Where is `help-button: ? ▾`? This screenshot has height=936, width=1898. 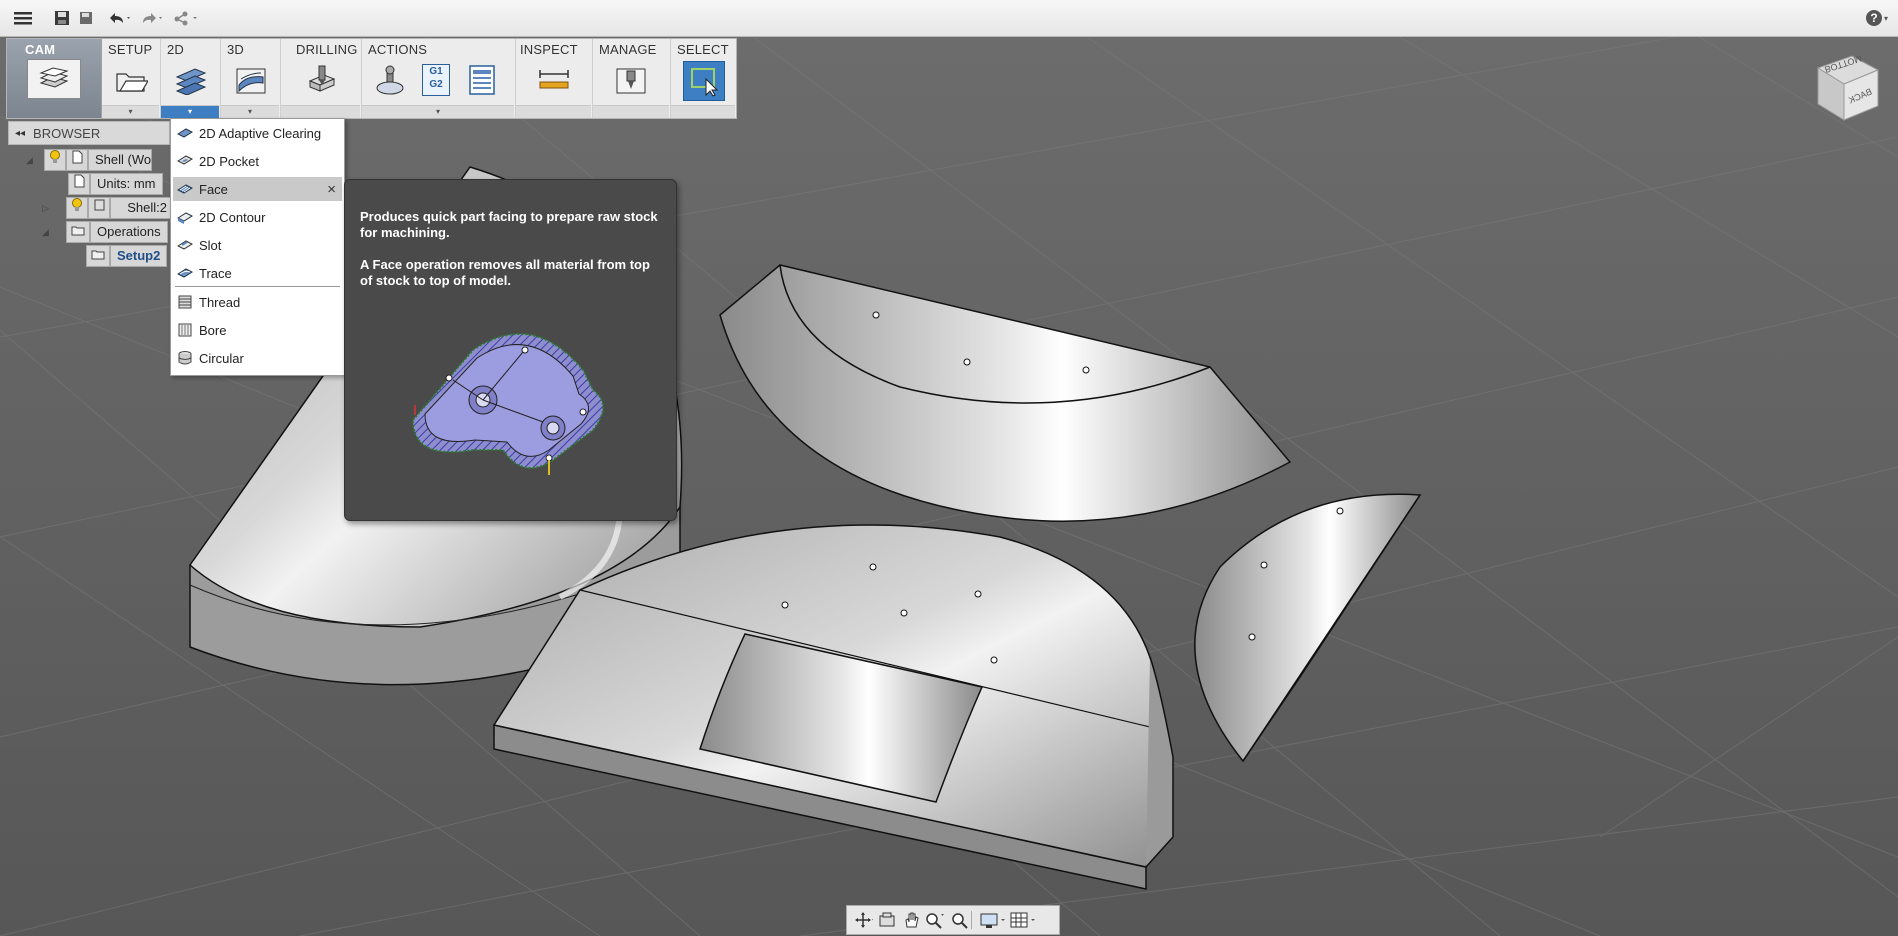
help-button: ? ▾ is located at coordinates (1877, 18).